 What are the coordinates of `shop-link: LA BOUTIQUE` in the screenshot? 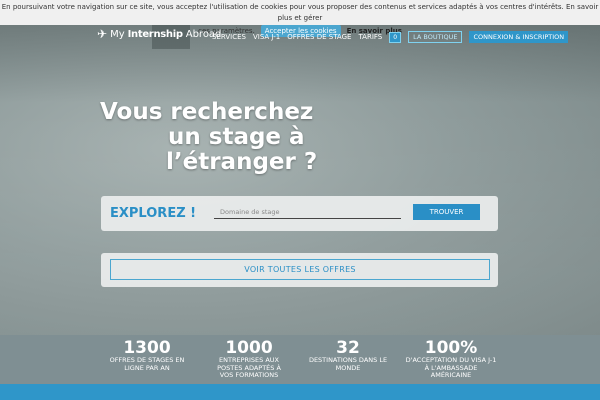 It's located at (435, 37).